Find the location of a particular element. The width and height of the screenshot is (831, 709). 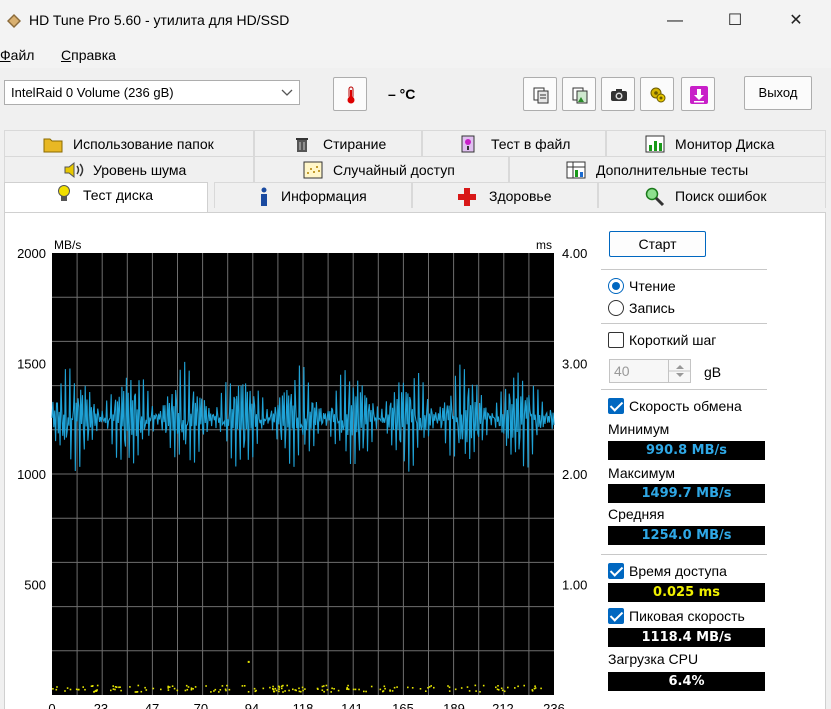

tab-label: Поиск ошибок is located at coordinates (721, 196).